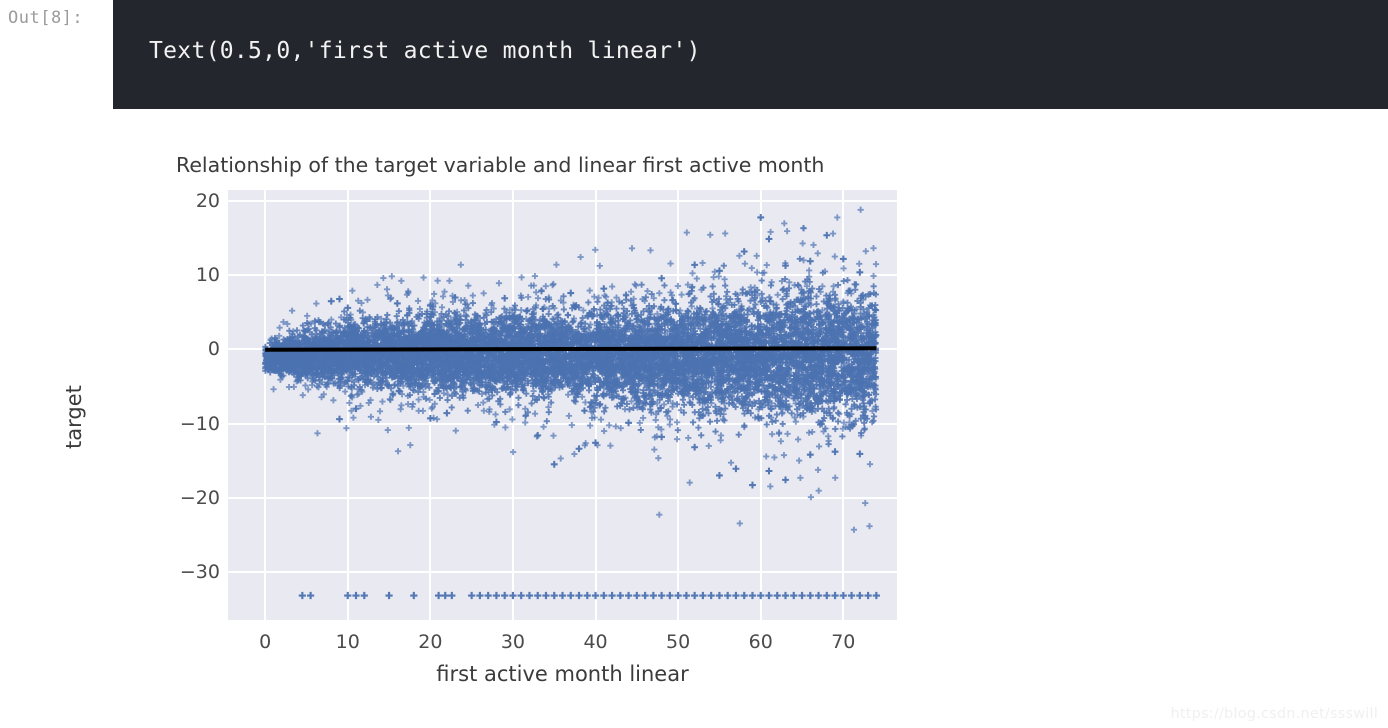 This screenshot has width=1388, height=728. I want to click on regression-line, so click(571, 349).